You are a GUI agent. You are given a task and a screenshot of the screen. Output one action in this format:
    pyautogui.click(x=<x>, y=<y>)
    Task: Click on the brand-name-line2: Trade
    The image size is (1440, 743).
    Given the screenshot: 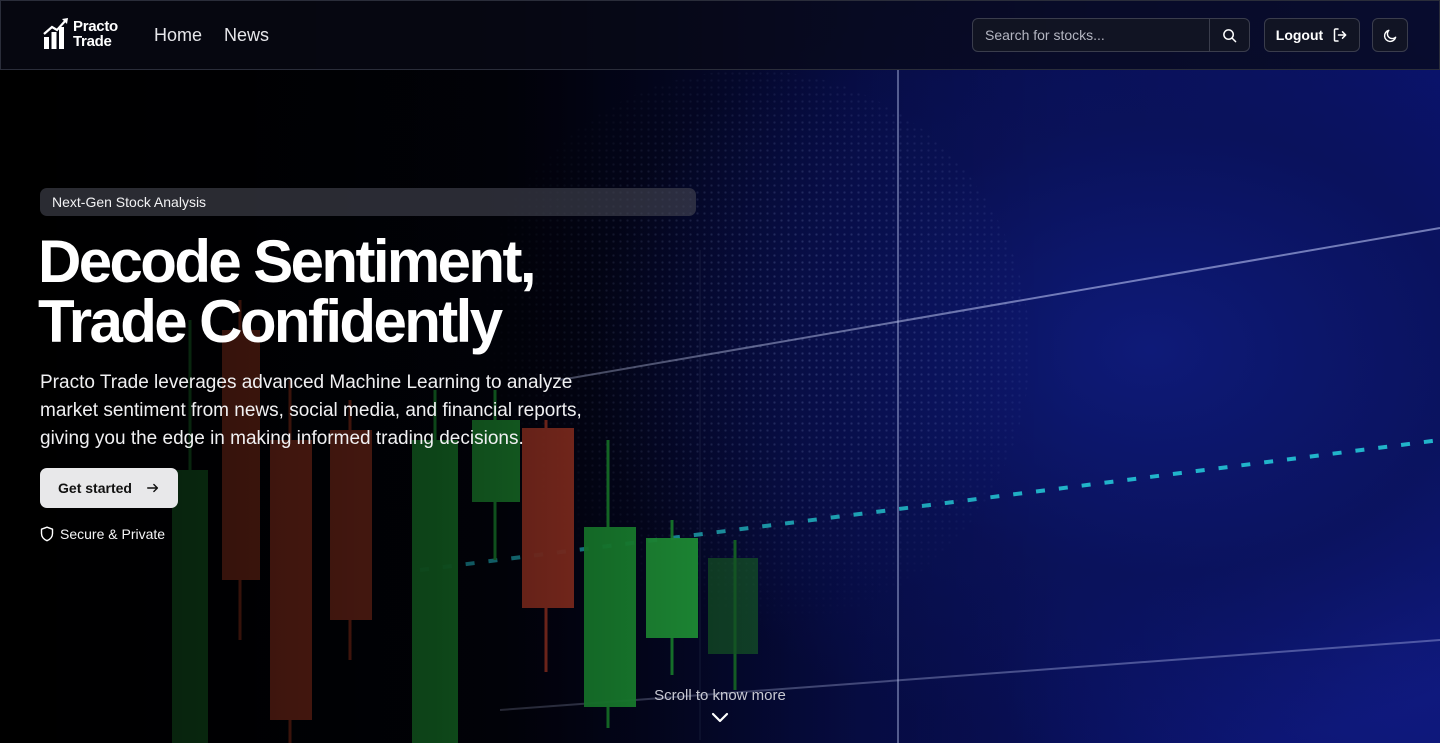 What is the action you would take?
    pyautogui.click(x=92, y=41)
    